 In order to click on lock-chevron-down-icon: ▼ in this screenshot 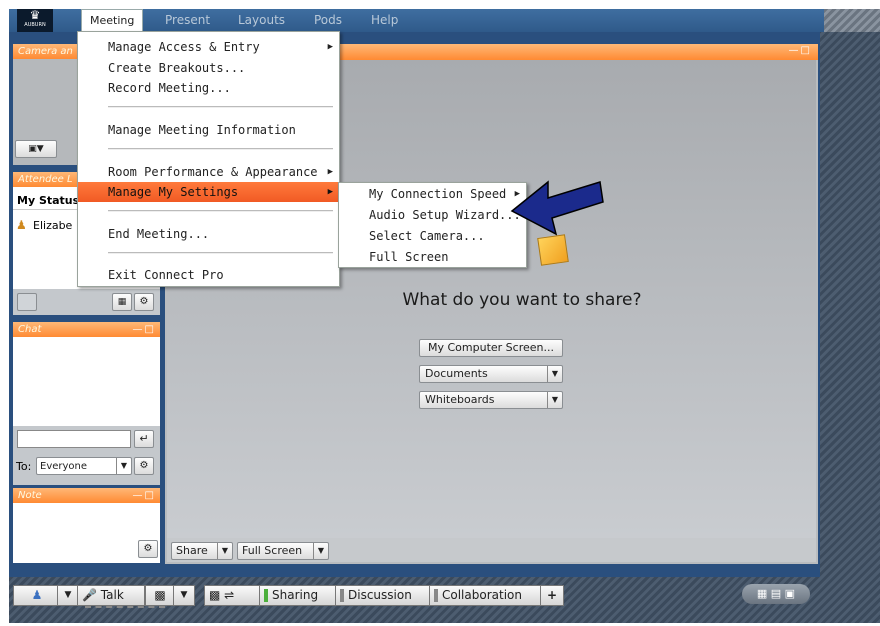, I will do `click(184, 595)`.